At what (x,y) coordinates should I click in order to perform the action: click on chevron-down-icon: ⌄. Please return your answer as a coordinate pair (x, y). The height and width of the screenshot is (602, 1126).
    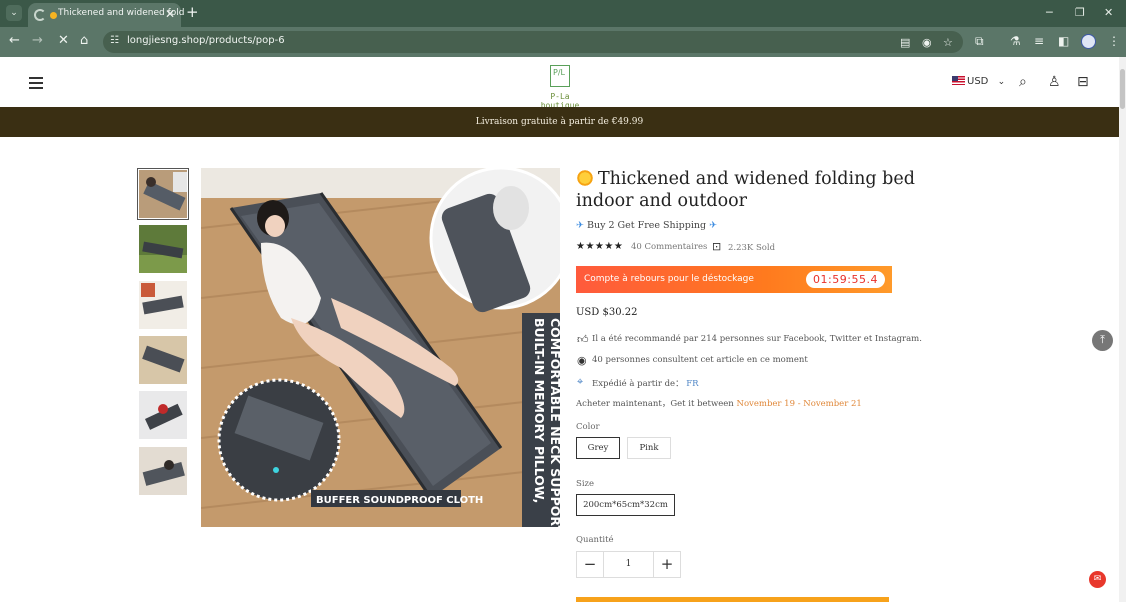
    Looking at the image, I should click on (1001, 82).